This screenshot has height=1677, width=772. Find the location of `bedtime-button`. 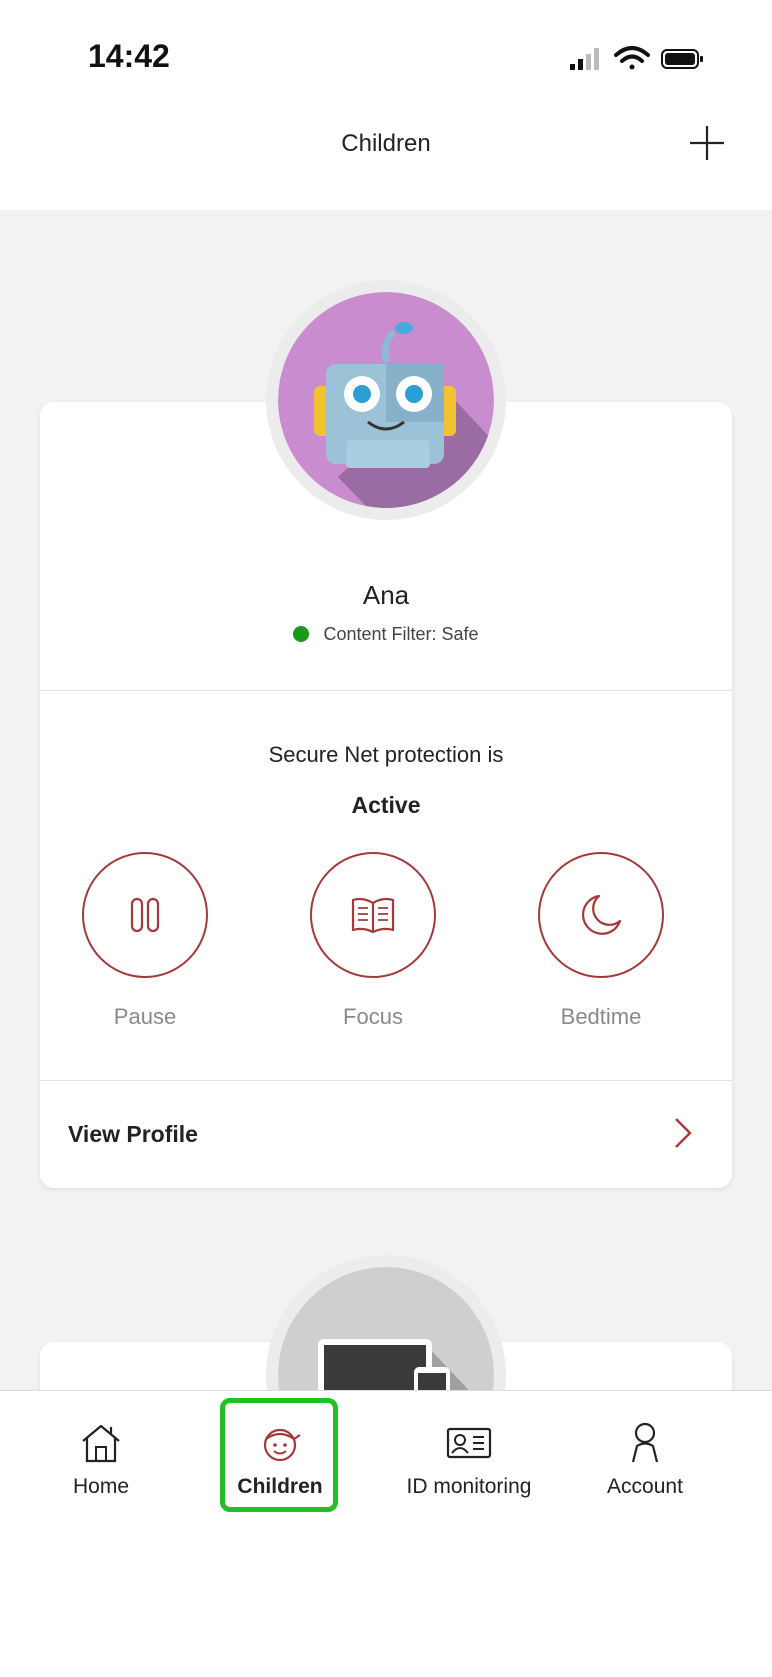

bedtime-button is located at coordinates (601, 915).